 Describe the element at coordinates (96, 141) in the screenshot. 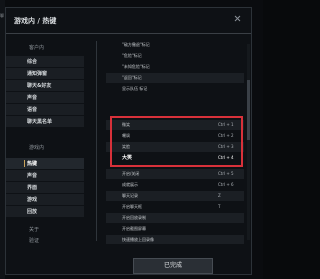

I see `sidebar-divider` at that location.